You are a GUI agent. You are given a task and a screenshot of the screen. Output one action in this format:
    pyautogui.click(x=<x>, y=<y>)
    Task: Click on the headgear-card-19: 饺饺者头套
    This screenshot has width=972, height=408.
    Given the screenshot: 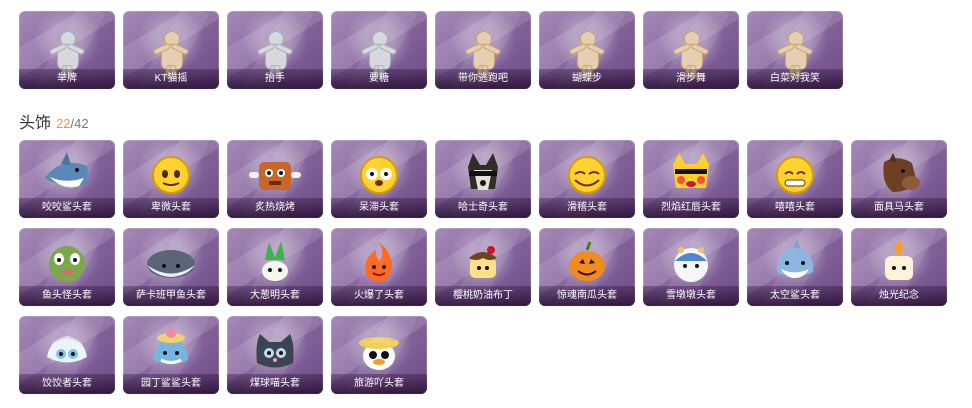 What is the action you would take?
    pyautogui.click(x=67, y=355)
    